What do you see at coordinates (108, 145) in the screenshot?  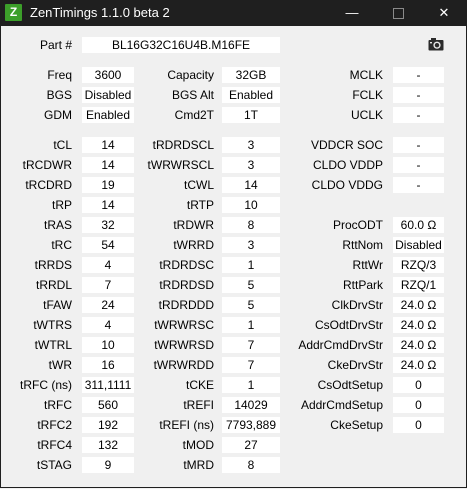 I see `tcl-value: 14` at bounding box center [108, 145].